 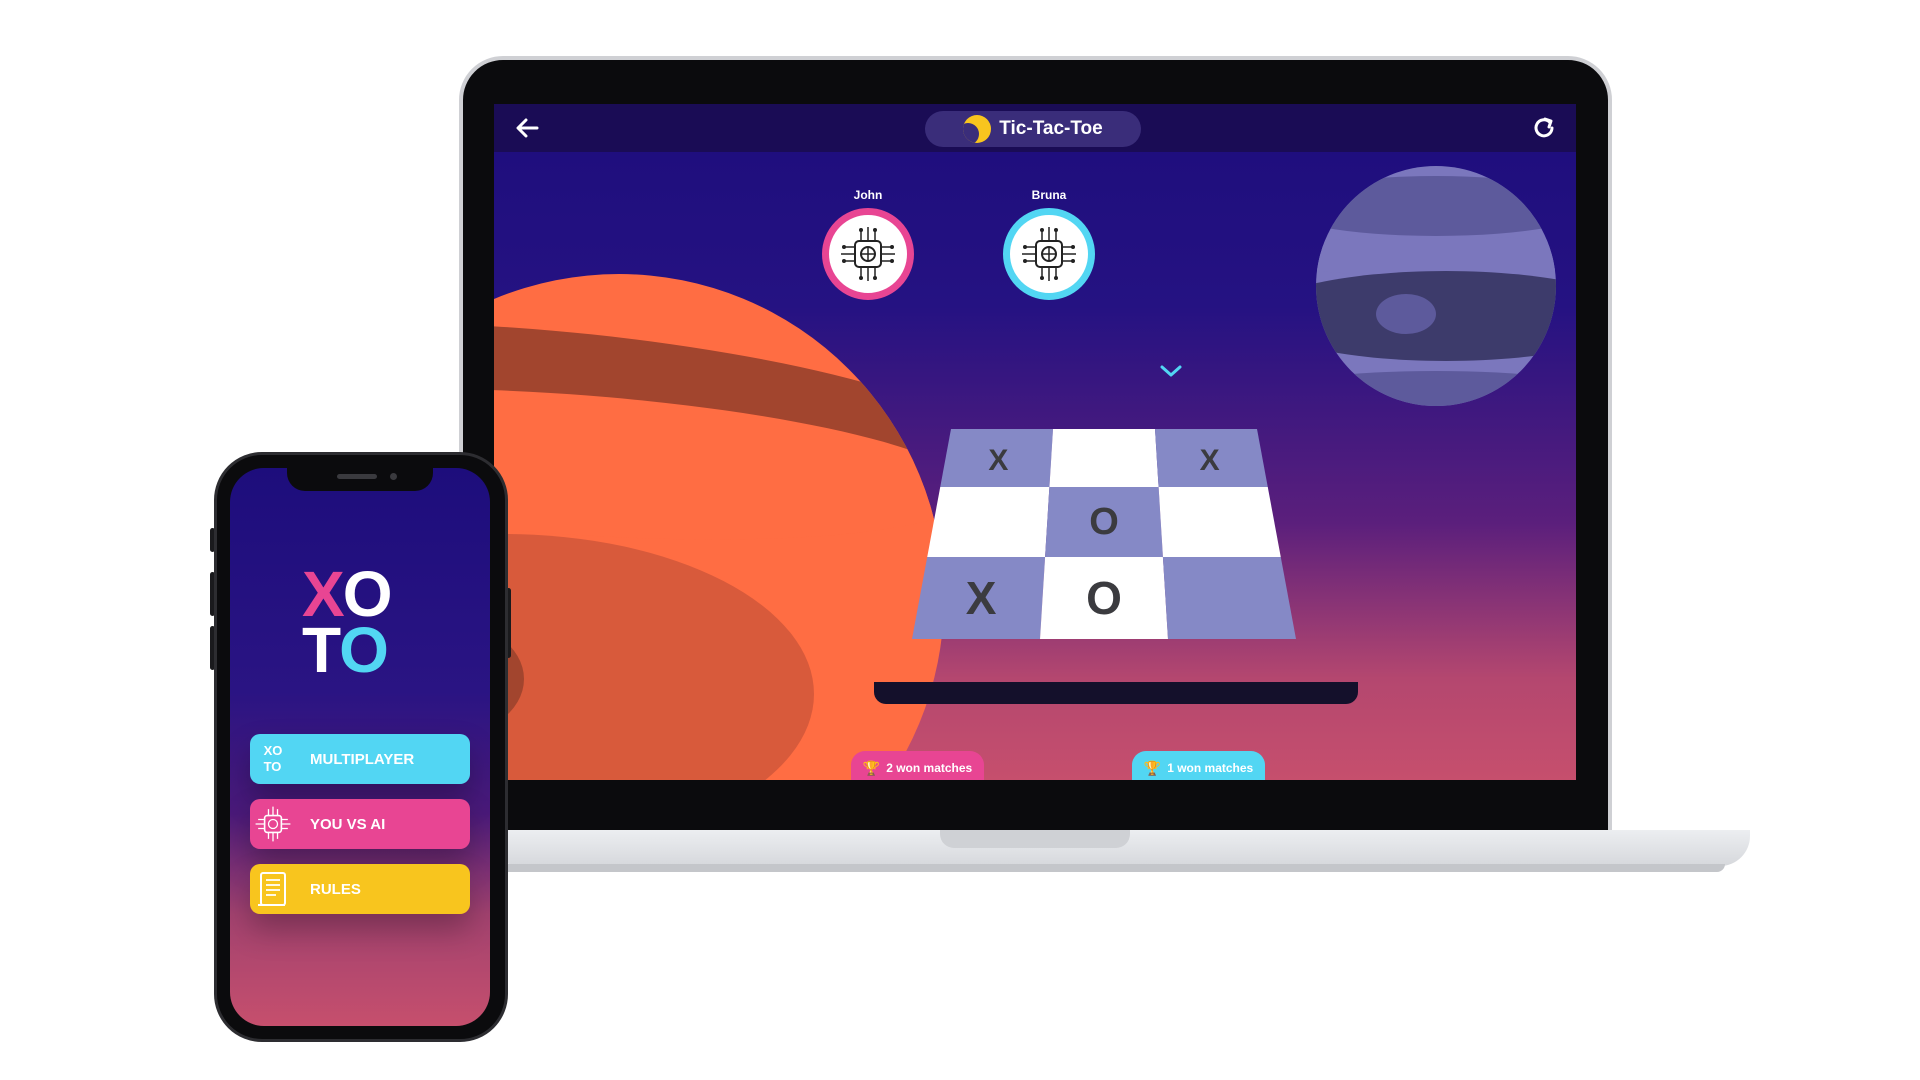 I want to click on bruna-won-matches-badge: 🏆 1 won matches, so click(x=1198, y=765).